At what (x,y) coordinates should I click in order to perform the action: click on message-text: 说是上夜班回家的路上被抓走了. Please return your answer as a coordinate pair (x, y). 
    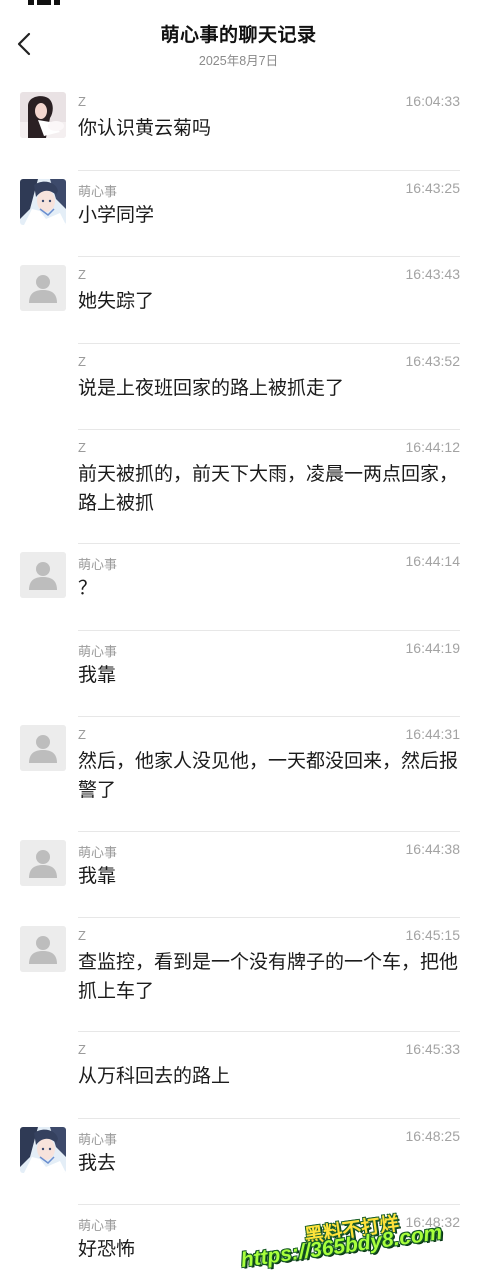
    Looking at the image, I should click on (211, 388).